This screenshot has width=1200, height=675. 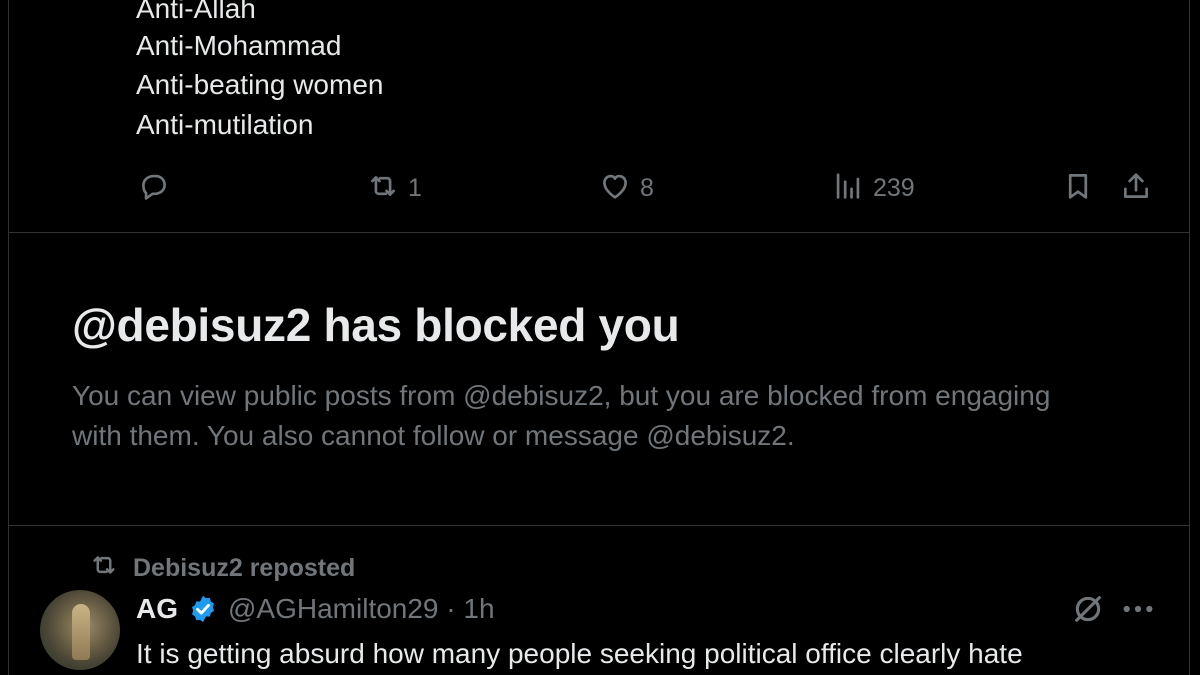 I want to click on bookmark-button, so click(x=1078, y=188).